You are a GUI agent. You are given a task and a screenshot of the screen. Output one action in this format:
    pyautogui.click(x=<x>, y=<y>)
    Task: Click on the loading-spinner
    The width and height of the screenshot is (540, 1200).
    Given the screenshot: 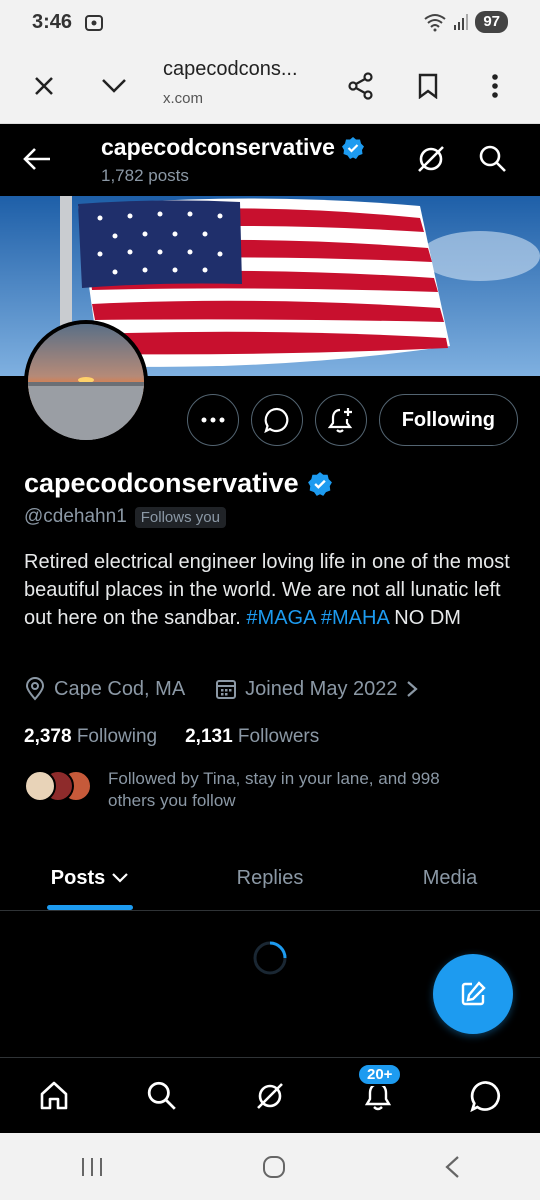 What is the action you would take?
    pyautogui.click(x=270, y=958)
    